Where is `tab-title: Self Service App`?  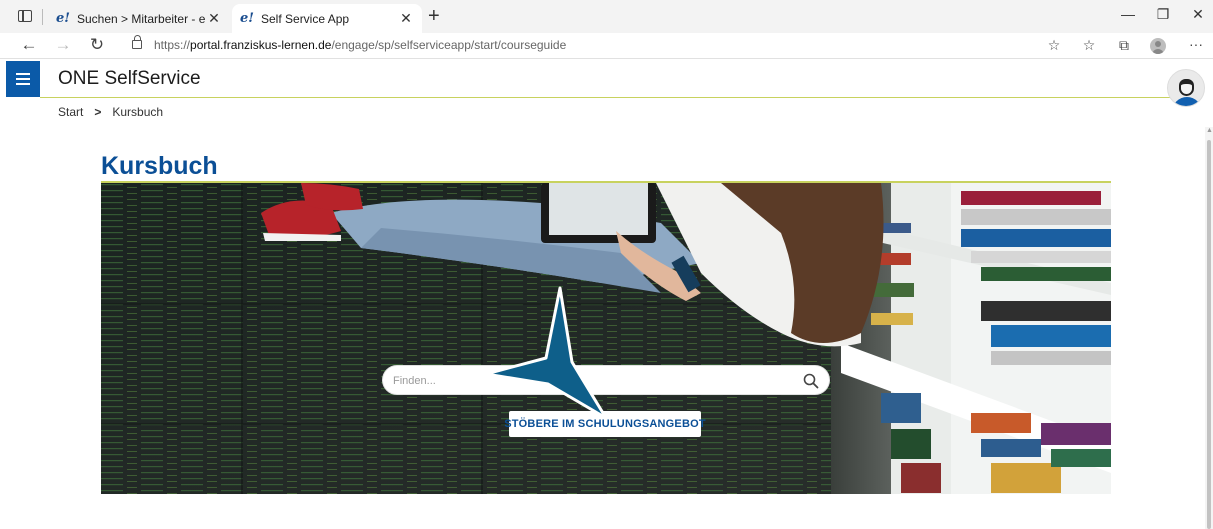 tab-title: Self Service App is located at coordinates (305, 18).